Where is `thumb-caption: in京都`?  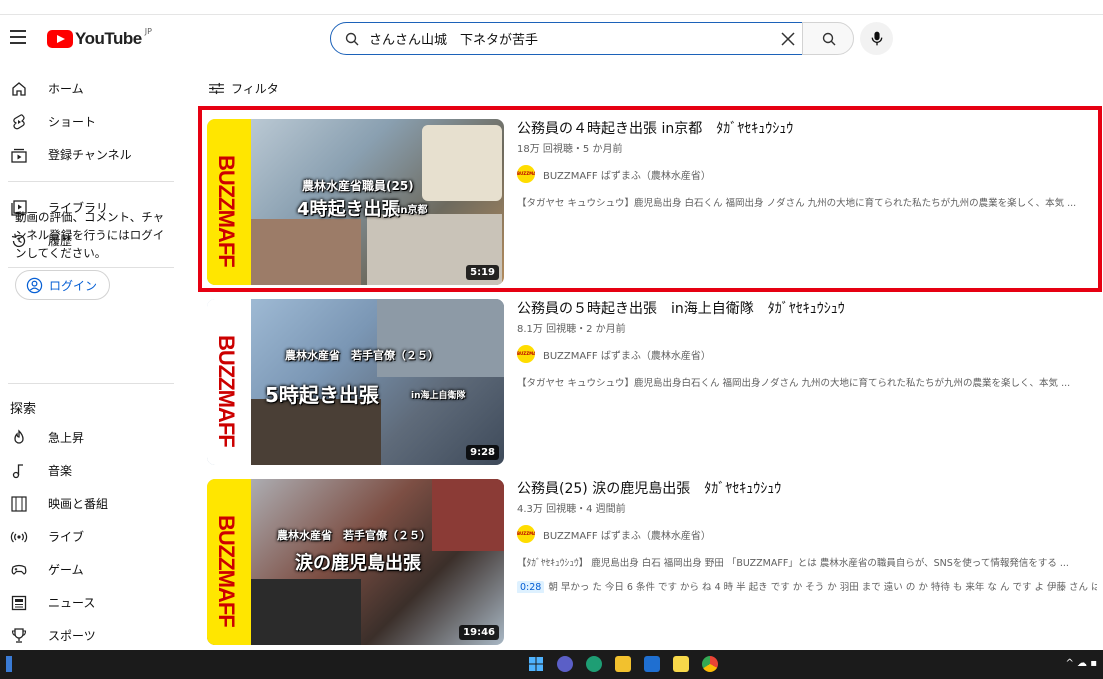
thumb-caption: in京都 is located at coordinates (412, 210).